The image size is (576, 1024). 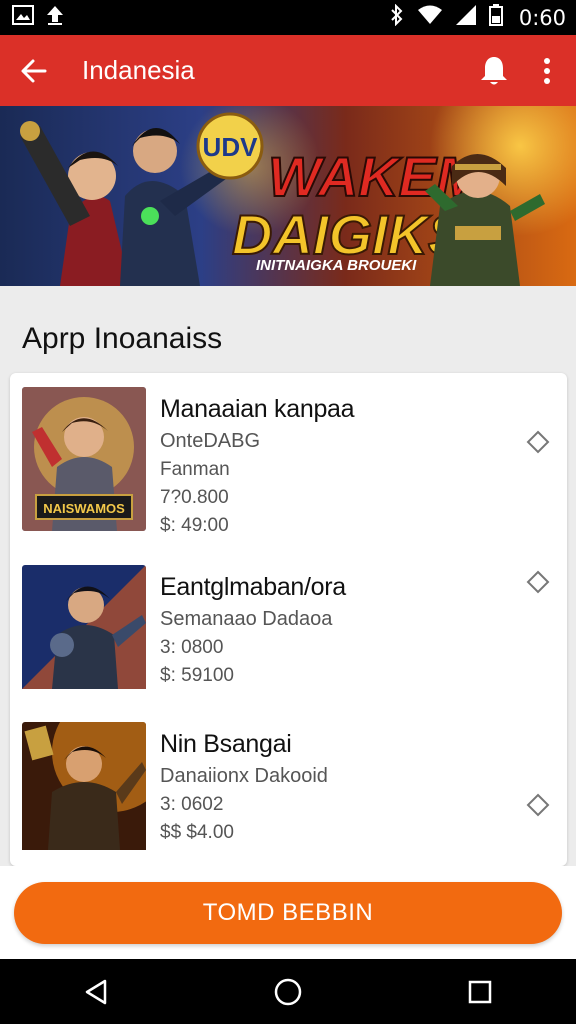 What do you see at coordinates (226, 744) in the screenshot?
I see `item-name: Nin Bsangai` at bounding box center [226, 744].